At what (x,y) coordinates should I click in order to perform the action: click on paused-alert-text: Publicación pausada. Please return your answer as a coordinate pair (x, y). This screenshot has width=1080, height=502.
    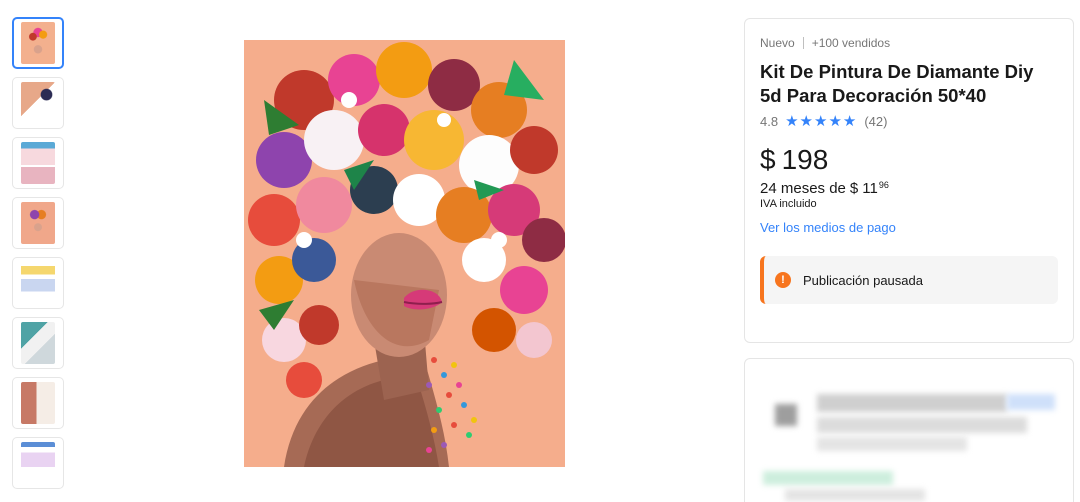
    Looking at the image, I should click on (863, 280).